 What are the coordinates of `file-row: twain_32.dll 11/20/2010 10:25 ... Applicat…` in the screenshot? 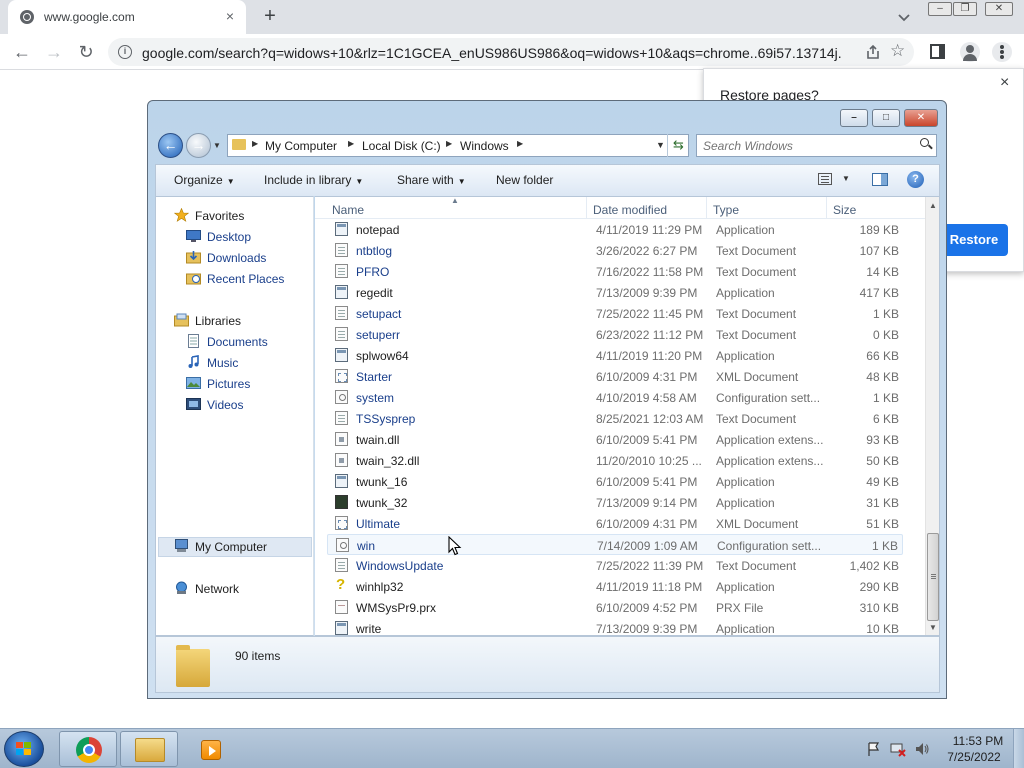 It's located at (615, 460).